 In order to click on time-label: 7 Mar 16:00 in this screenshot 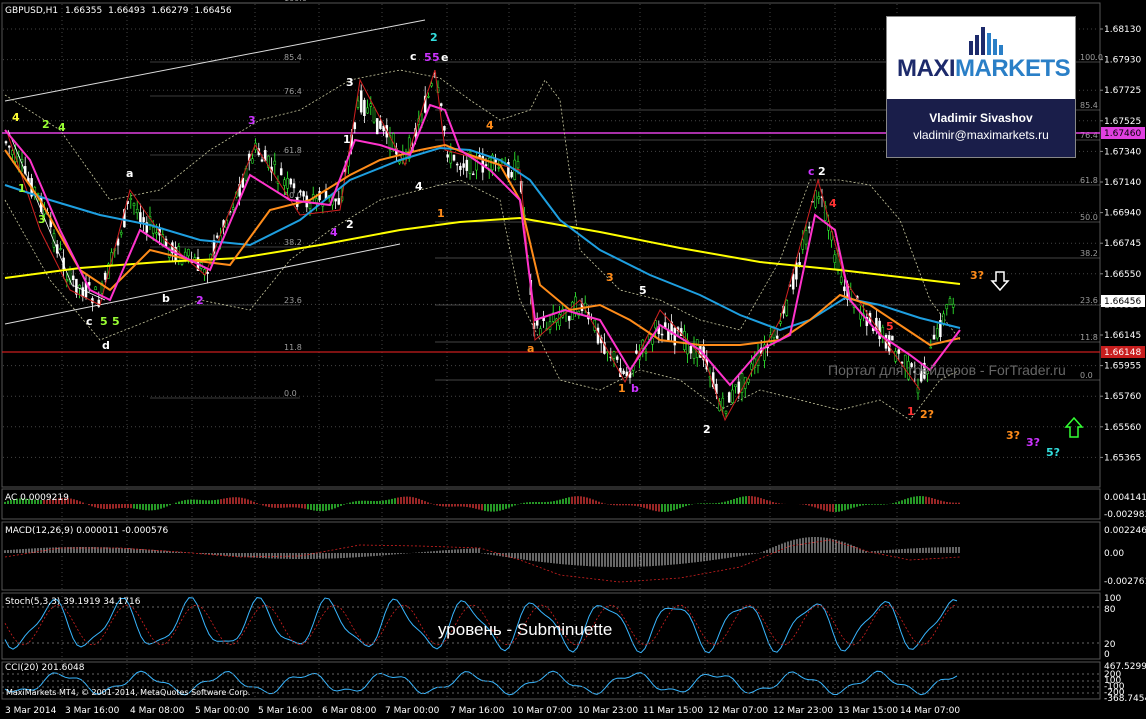, I will do `click(477, 711)`.